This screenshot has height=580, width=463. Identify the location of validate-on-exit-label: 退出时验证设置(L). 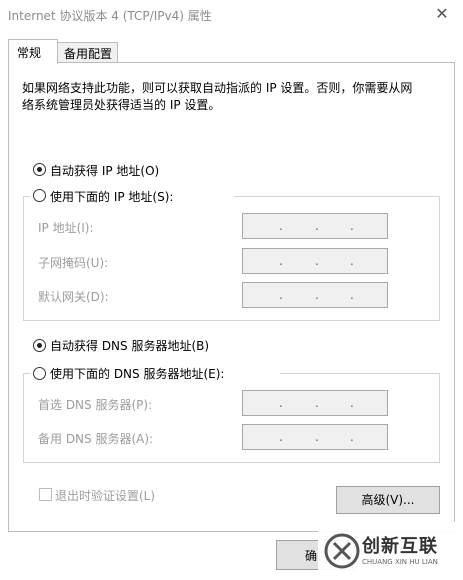
(105, 496).